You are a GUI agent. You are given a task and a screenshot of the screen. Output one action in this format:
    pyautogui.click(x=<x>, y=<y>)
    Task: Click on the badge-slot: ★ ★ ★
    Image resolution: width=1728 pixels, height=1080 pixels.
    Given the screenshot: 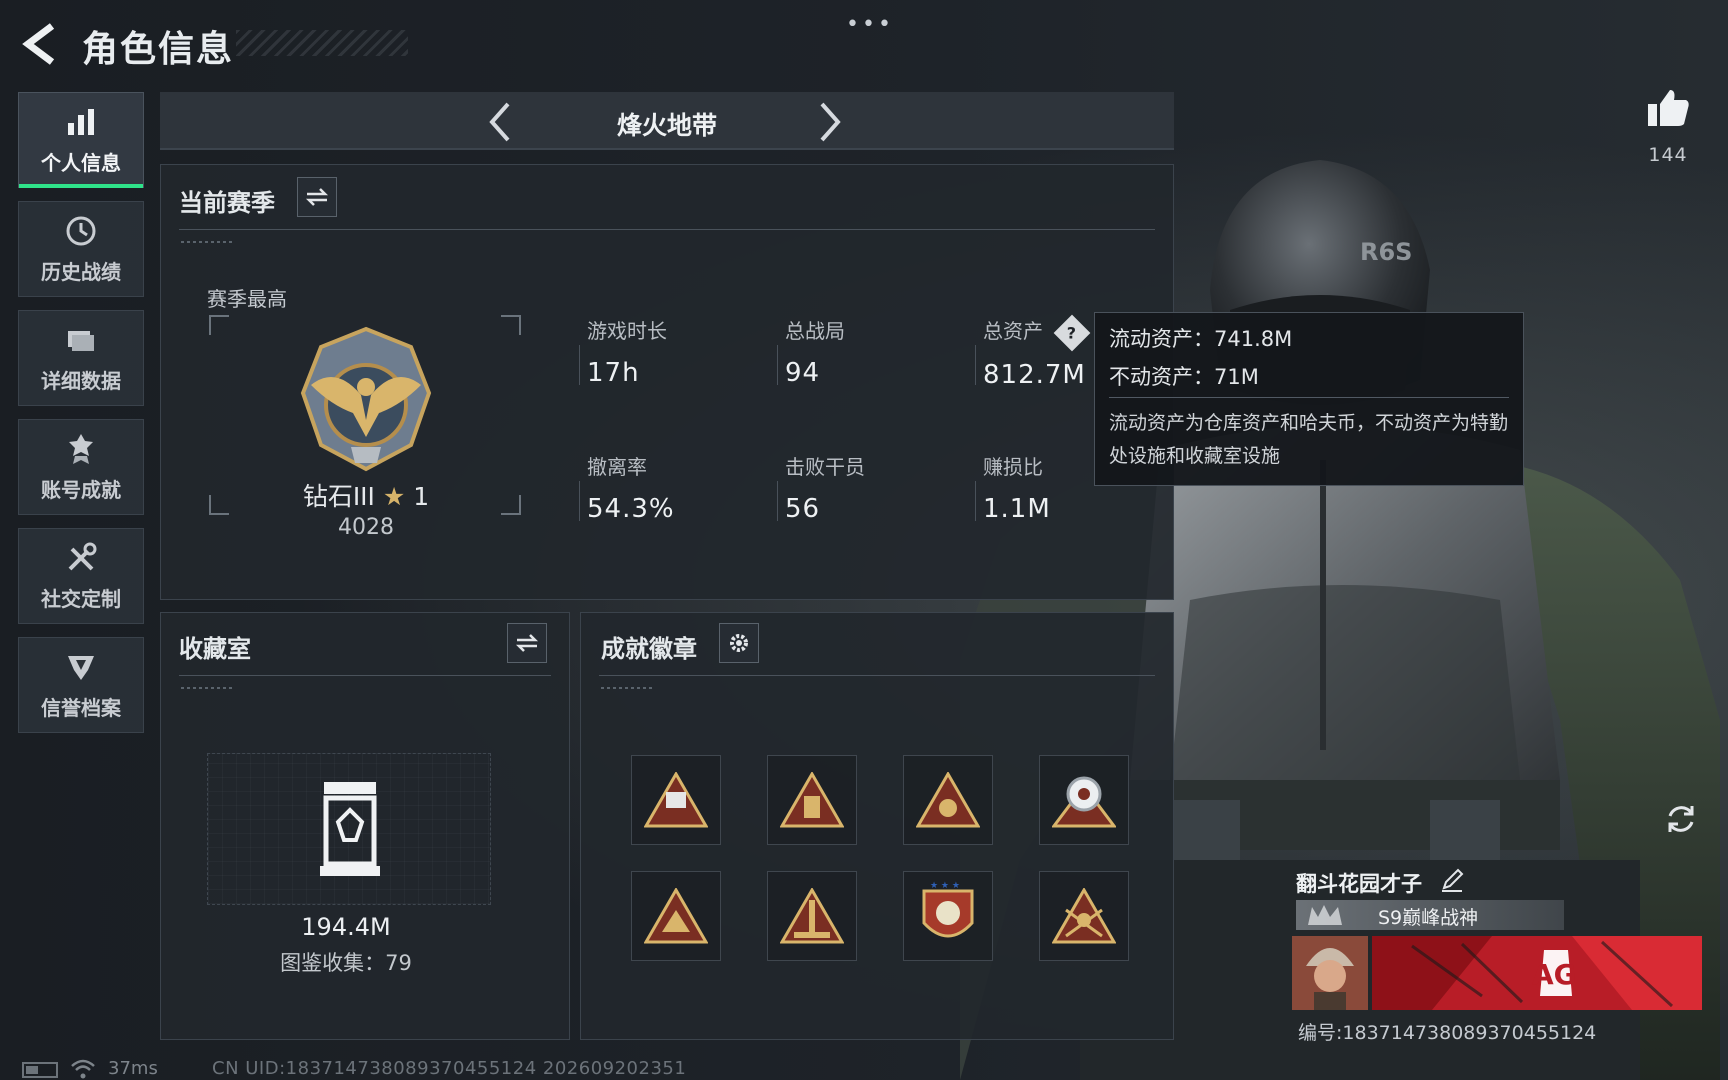 What is the action you would take?
    pyautogui.click(x=948, y=916)
    